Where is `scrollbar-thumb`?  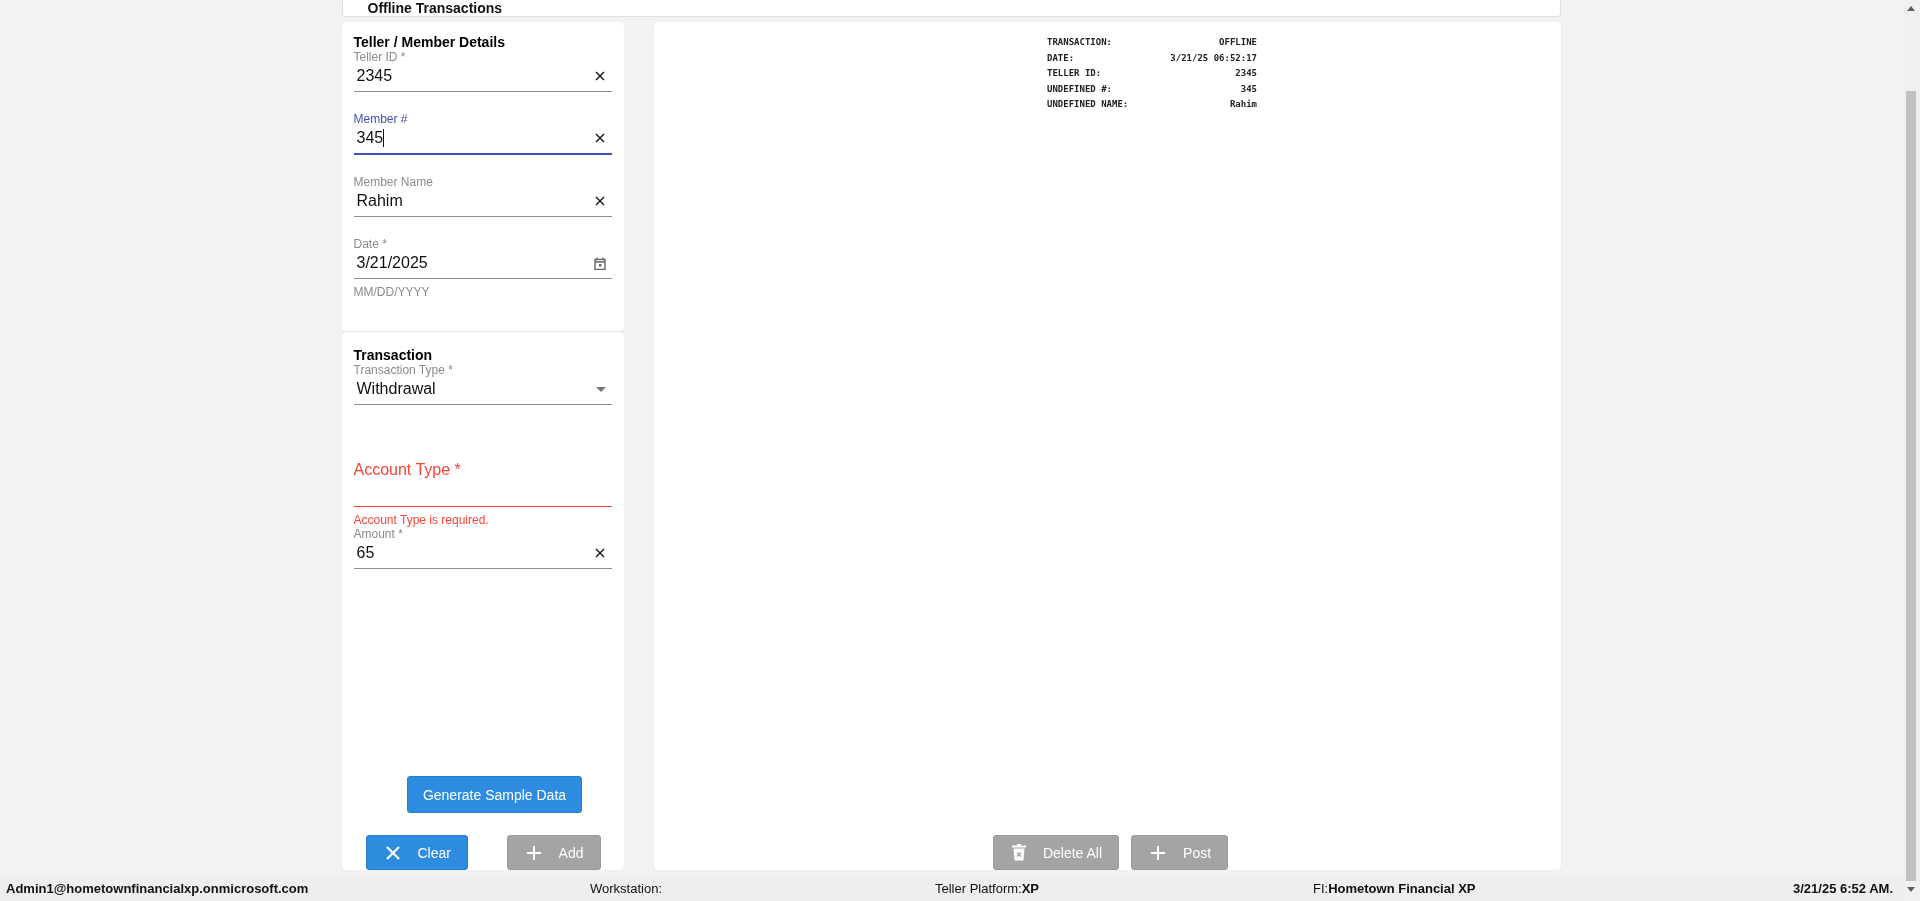 scrollbar-thumb is located at coordinates (1911, 486).